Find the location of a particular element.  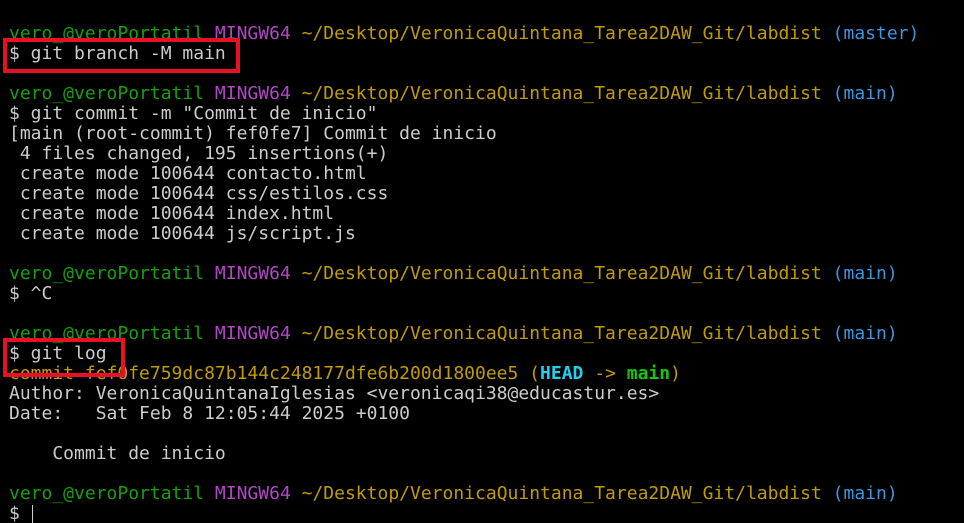

ref-arrow: -> is located at coordinates (605, 373).